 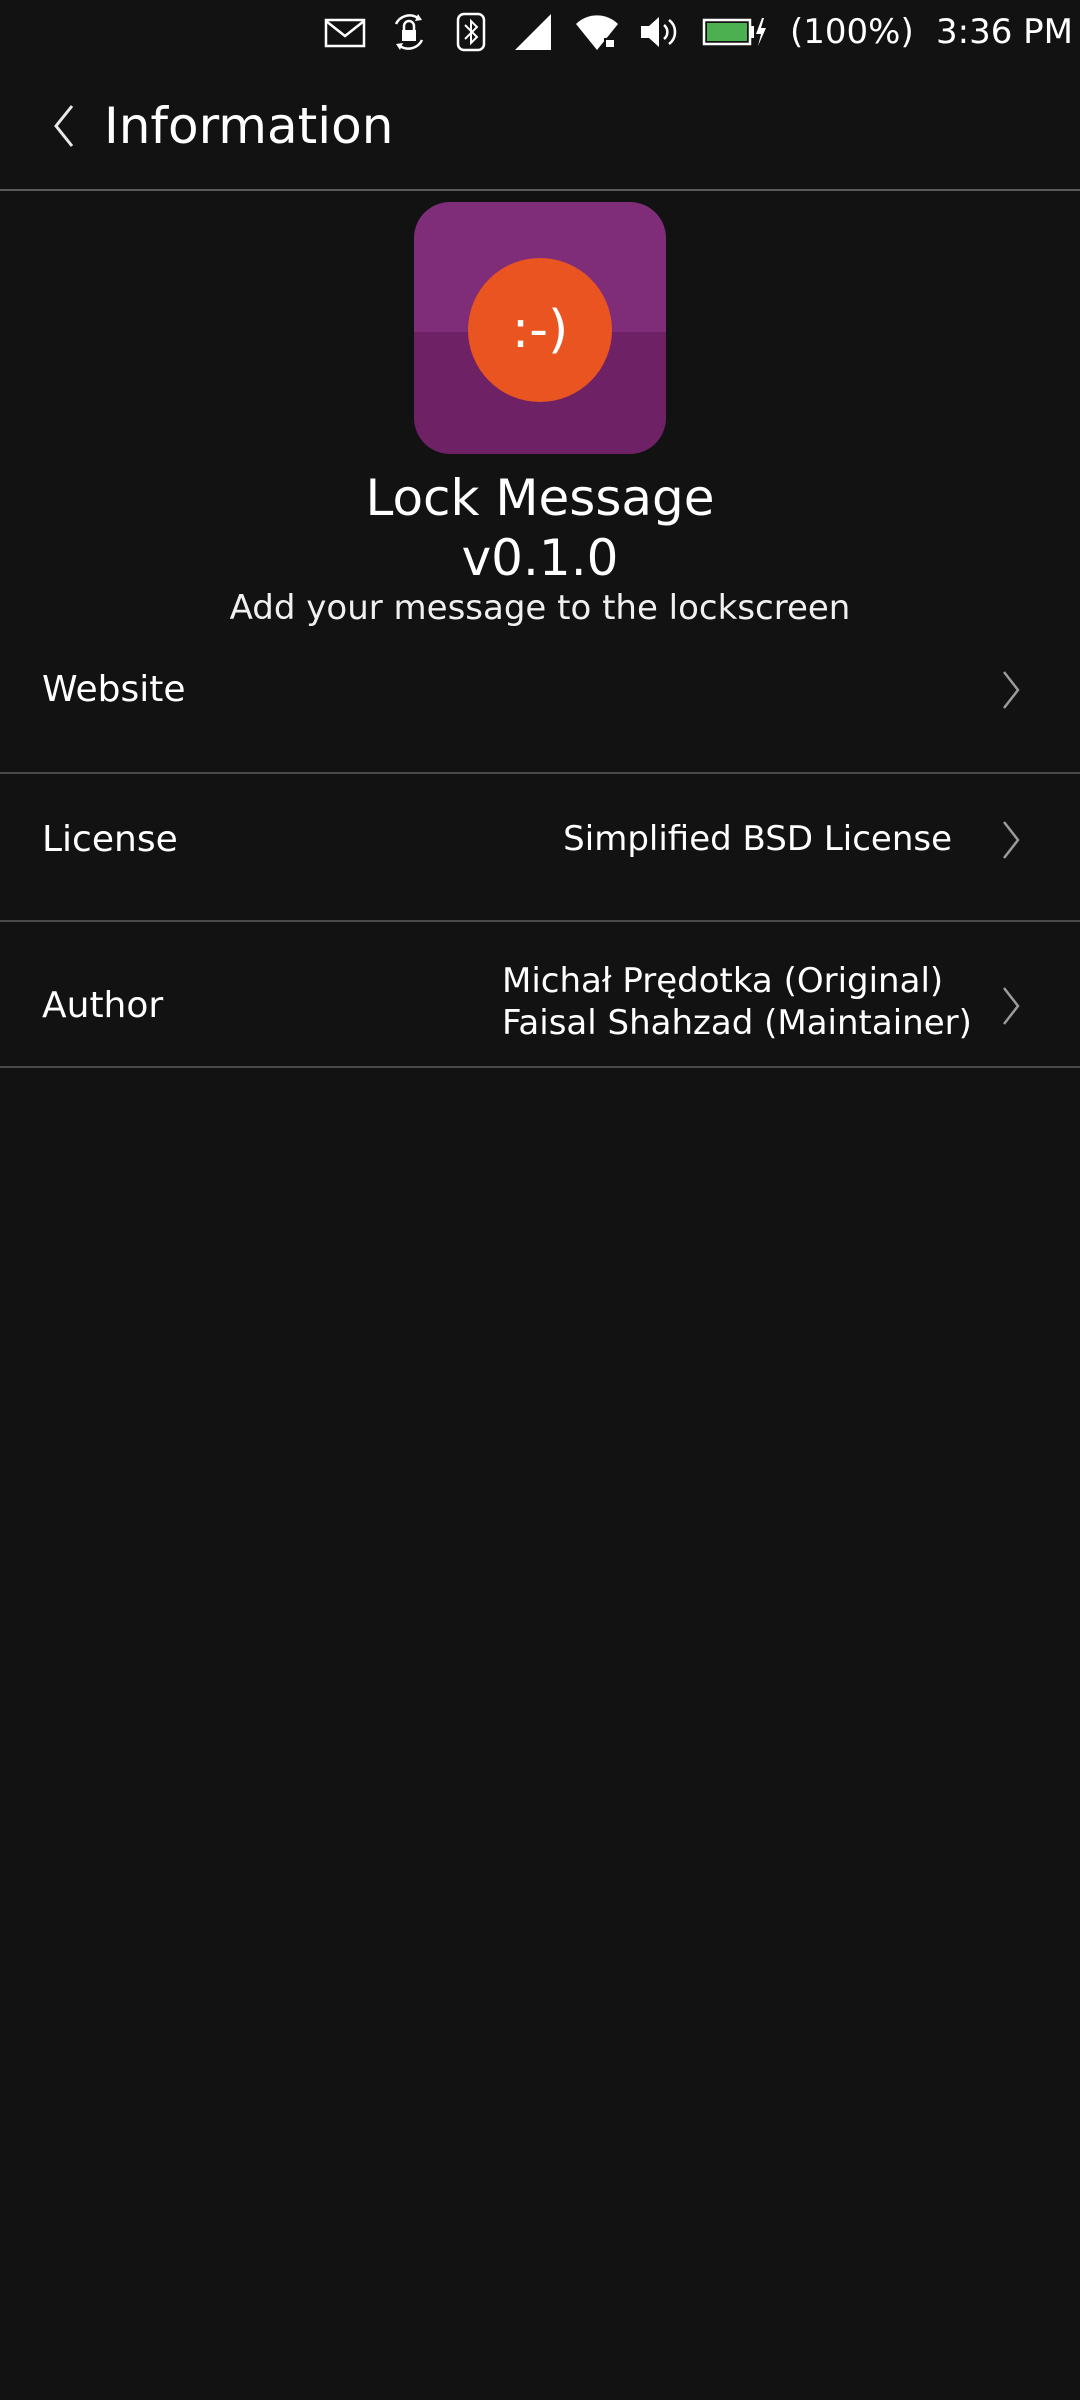 I want to click on app-name: Lock Message, so click(x=540, y=498).